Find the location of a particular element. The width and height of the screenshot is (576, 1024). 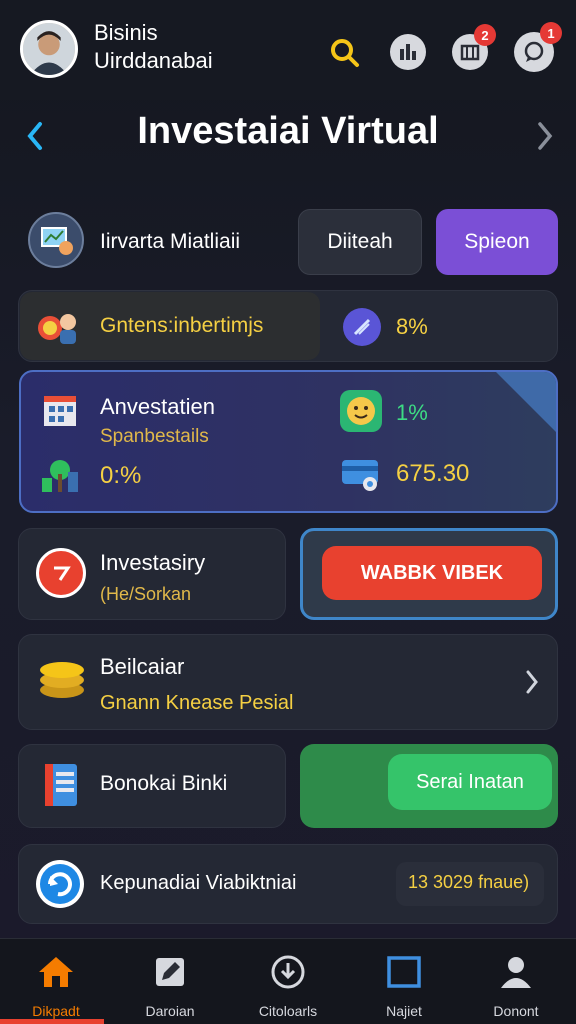

building-icon is located at coordinates (61, 412).